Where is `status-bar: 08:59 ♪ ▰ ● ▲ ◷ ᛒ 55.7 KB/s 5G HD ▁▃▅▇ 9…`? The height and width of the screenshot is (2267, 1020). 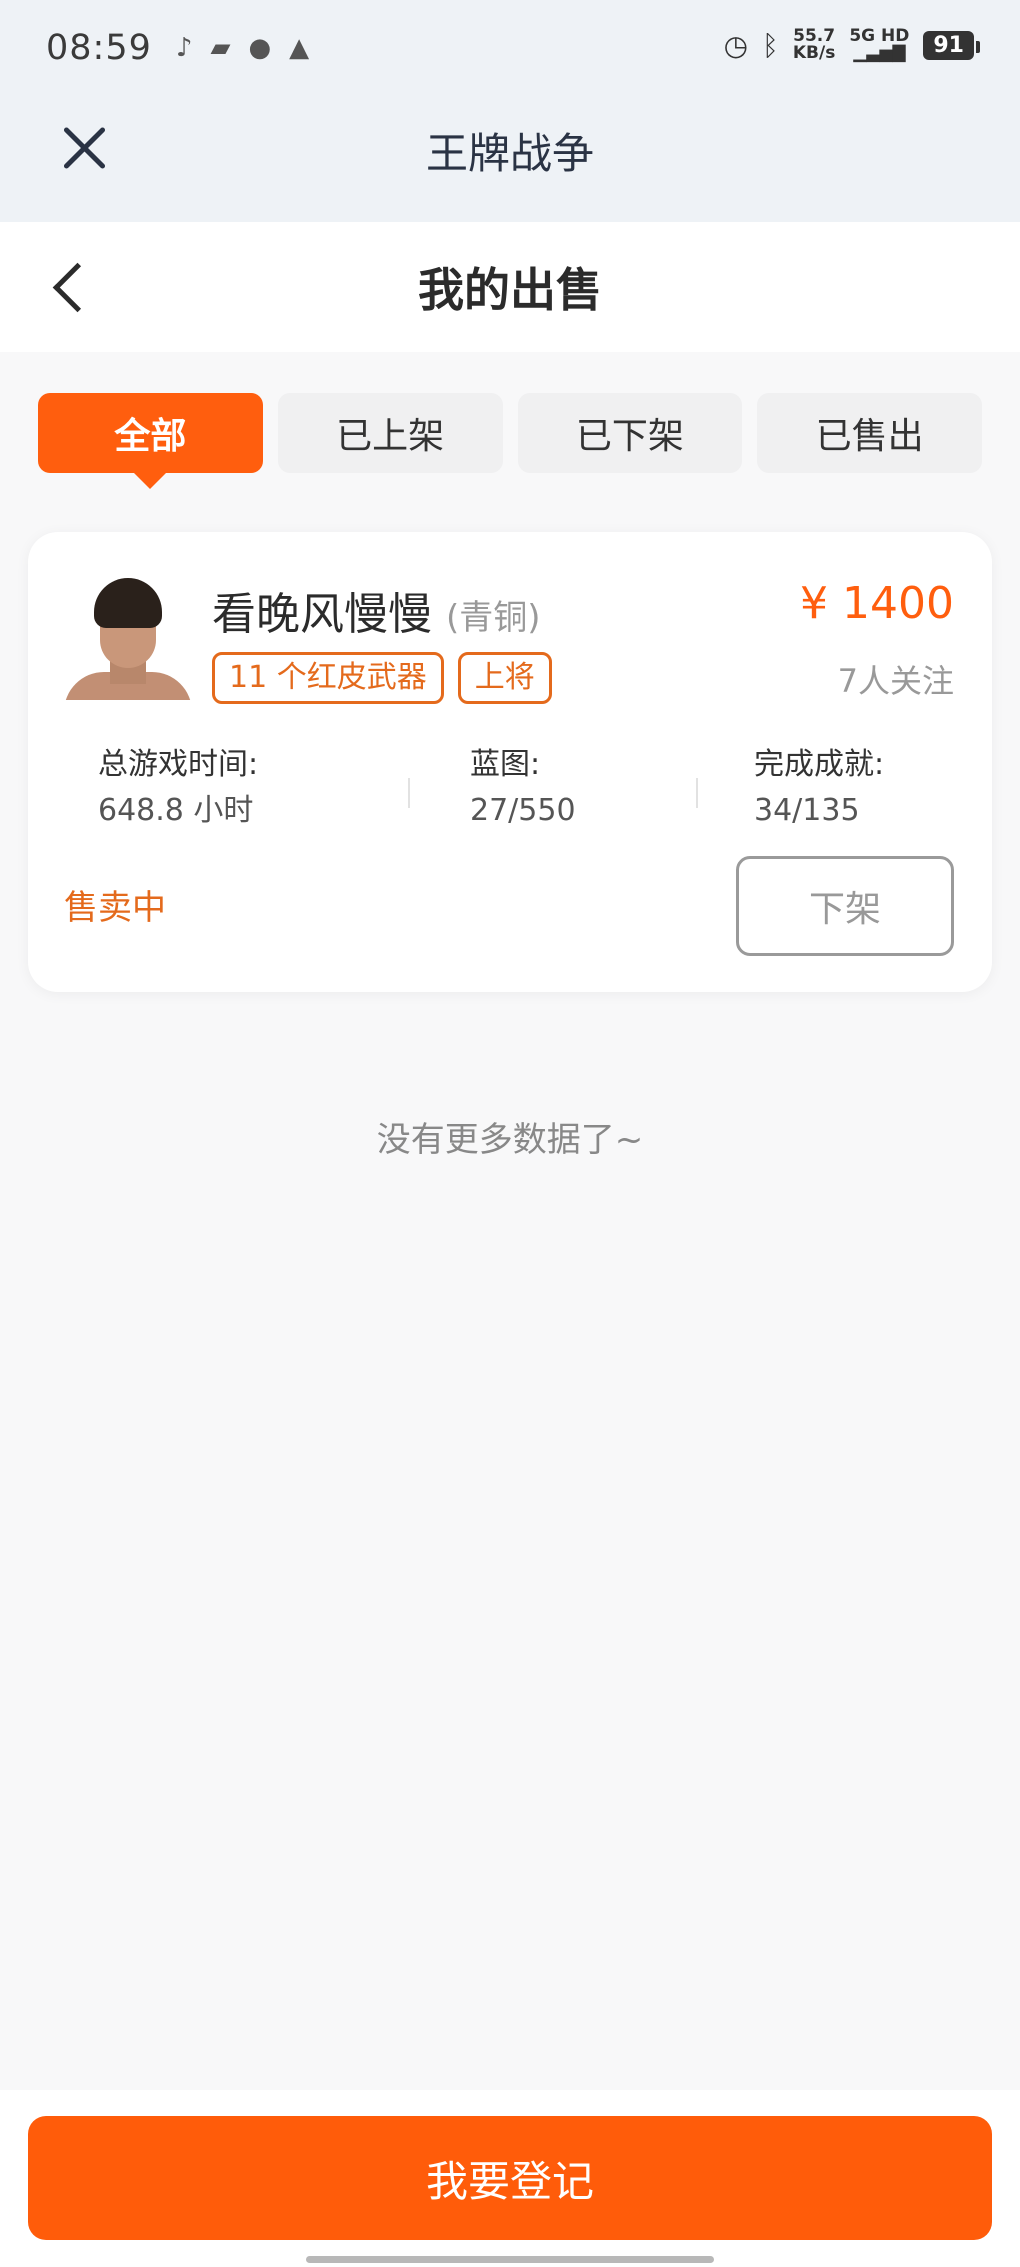 status-bar: 08:59 ♪ ▰ ● ▲ ◷ ᛒ 55.7 KB/s 5G HD ▁▃▅▇ 9… is located at coordinates (510, 48).